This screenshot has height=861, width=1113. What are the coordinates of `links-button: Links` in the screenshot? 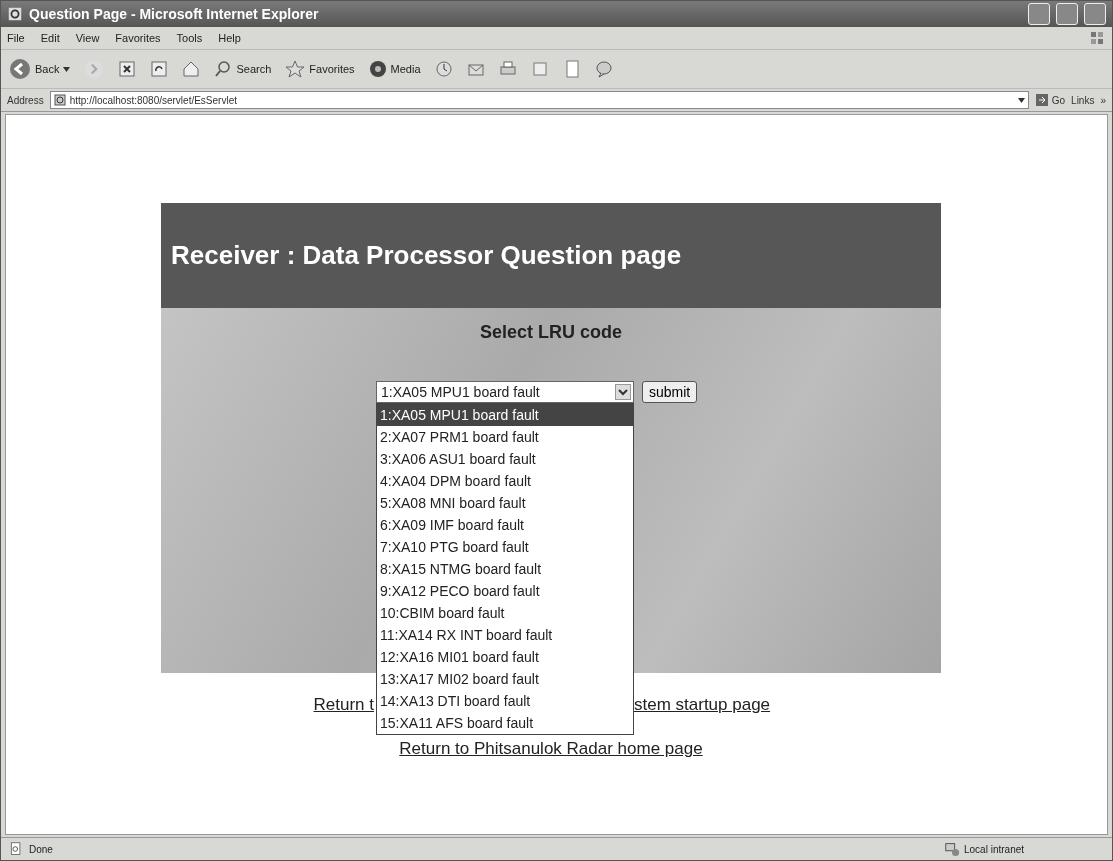 It's located at (1083, 100).